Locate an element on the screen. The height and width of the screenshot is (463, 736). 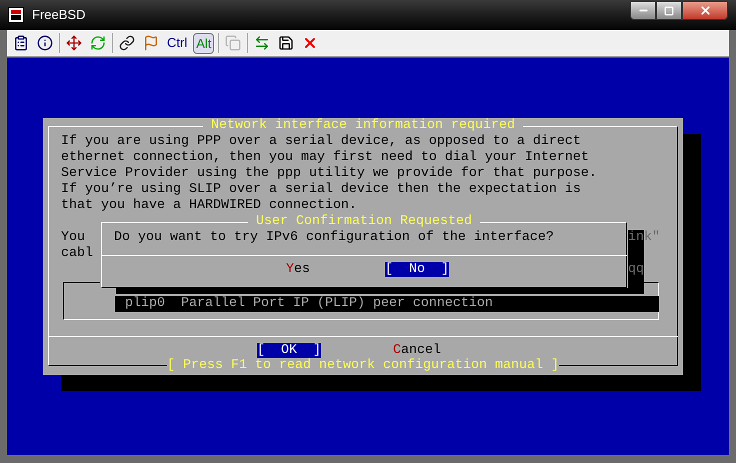
dialog-text: Service Provider using the ppp utility we provide for that purpose. is located at coordinates (329, 174).